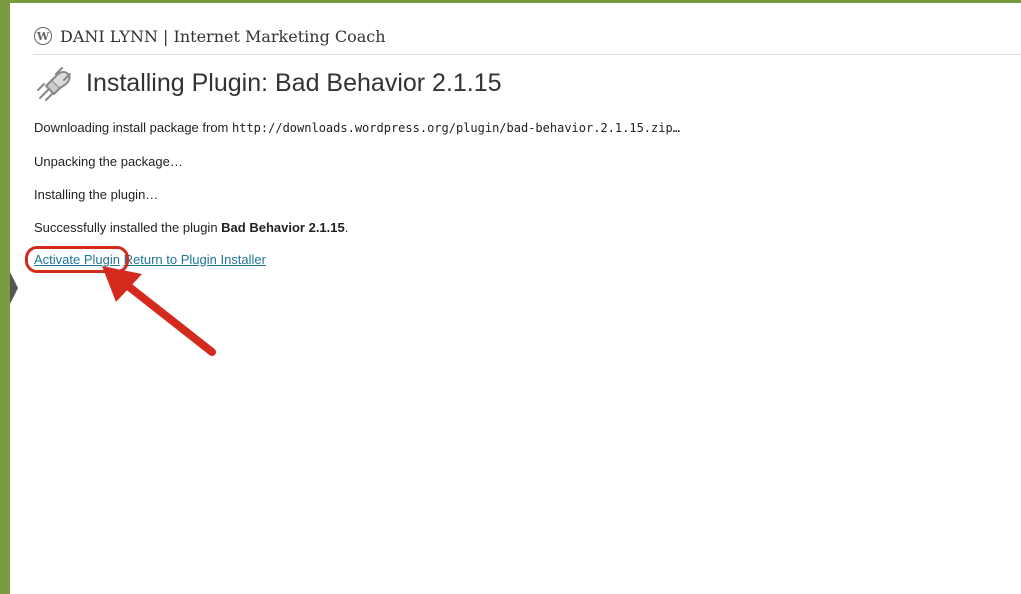  Describe the element at coordinates (77, 259) in the screenshot. I see `activate-plugin-link: Activate Plugin` at that location.